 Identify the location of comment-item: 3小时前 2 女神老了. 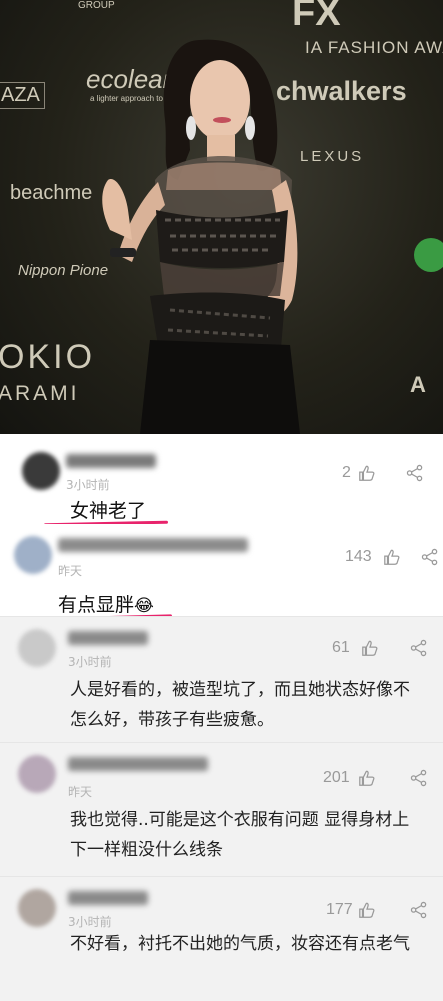
(221, 480).